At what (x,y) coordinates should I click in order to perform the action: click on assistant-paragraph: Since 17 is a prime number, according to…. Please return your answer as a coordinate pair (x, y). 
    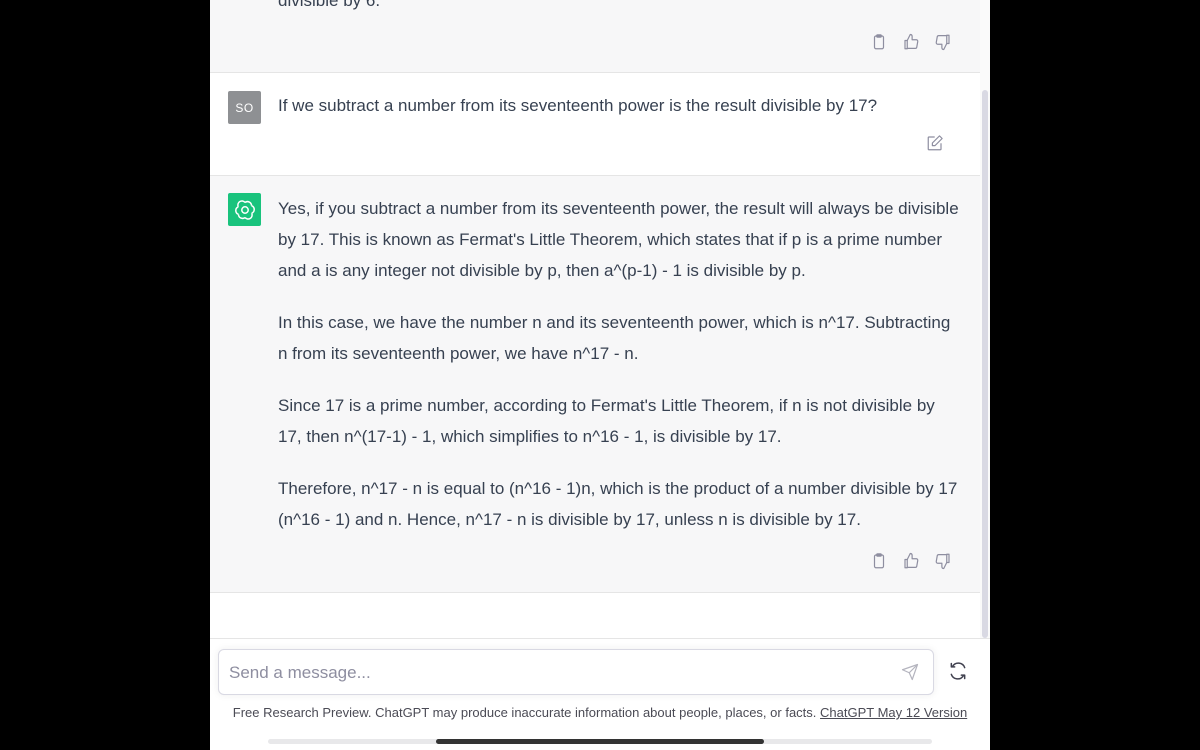
    Looking at the image, I should click on (606, 421).